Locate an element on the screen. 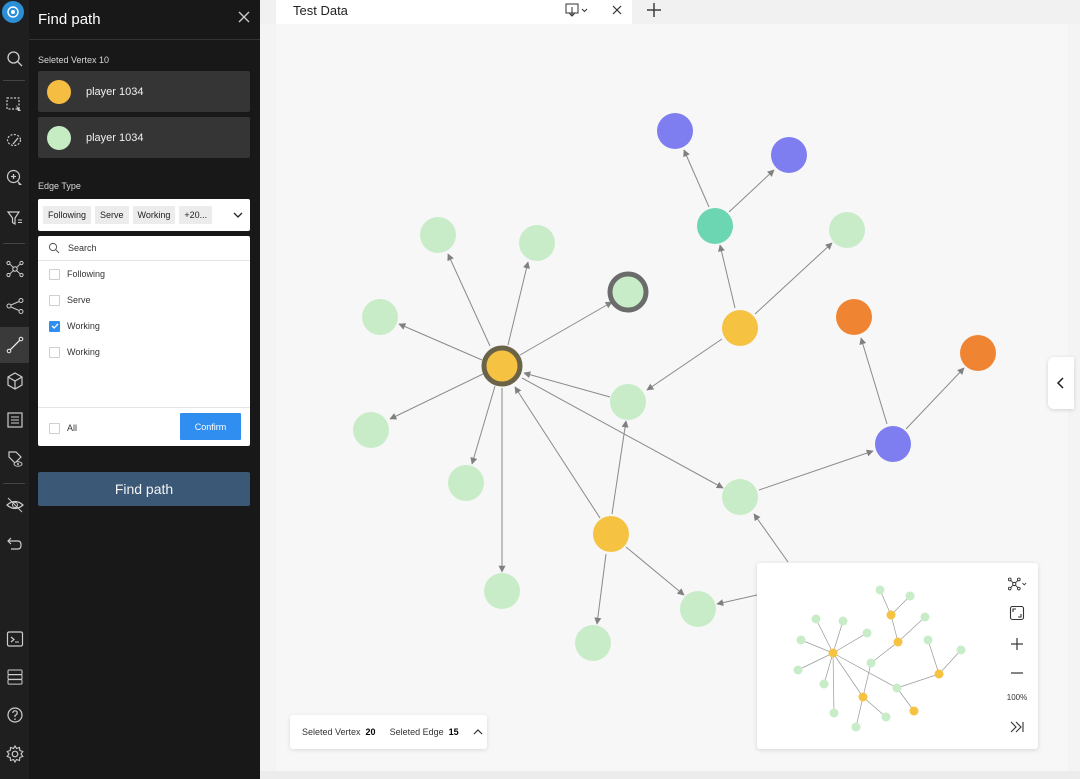  left-toolbar is located at coordinates (14, 389).